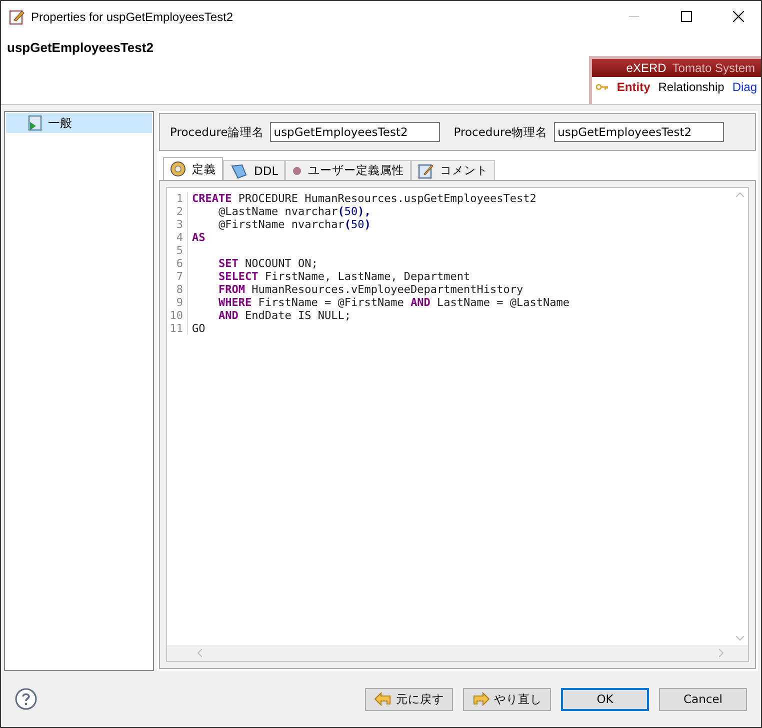 This screenshot has height=728, width=762. I want to click on minimize-icon, so click(634, 17).